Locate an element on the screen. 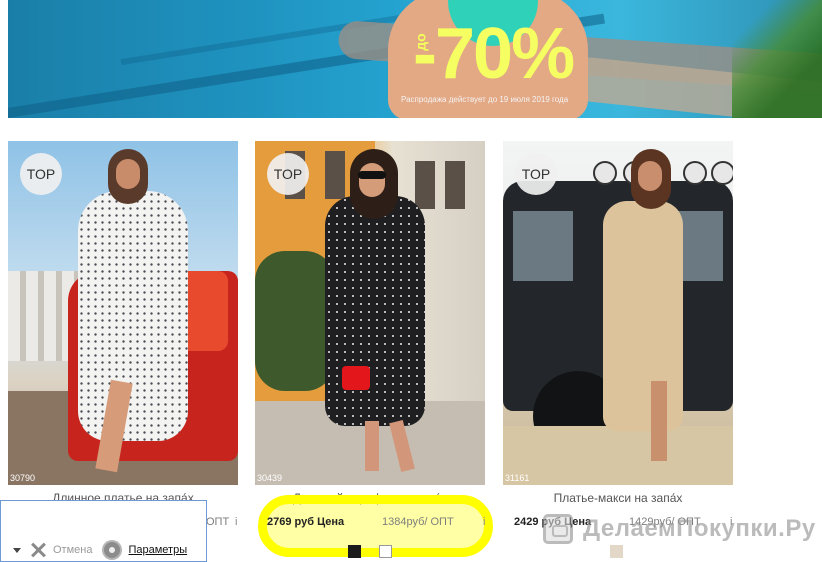  chevron-down-icon is located at coordinates (17, 550).